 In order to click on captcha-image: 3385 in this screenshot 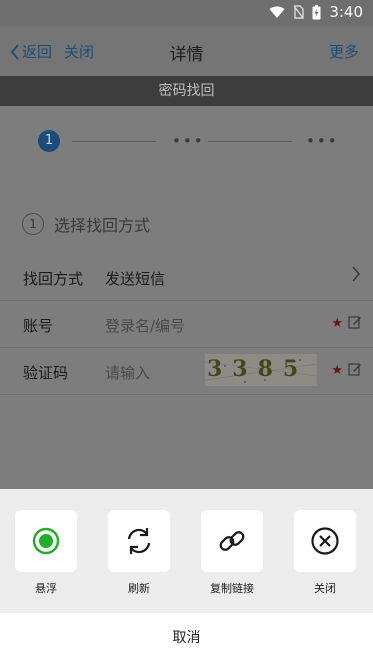, I will do `click(261, 370)`.